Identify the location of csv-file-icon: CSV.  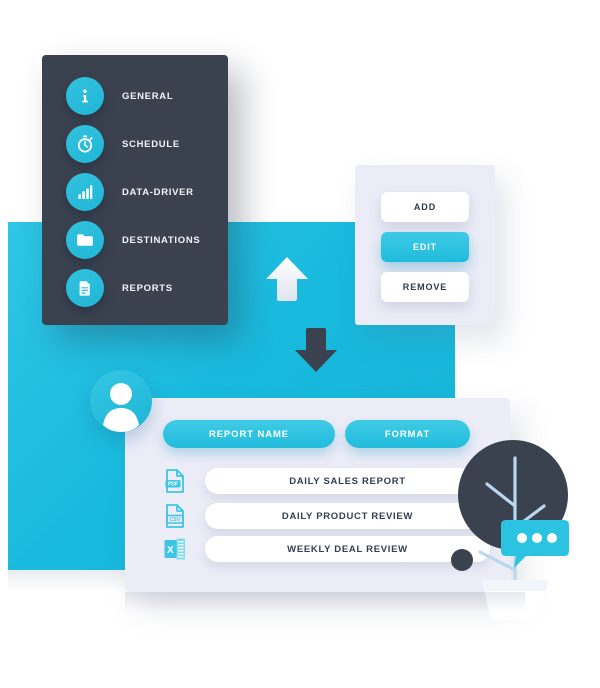
(175, 516).